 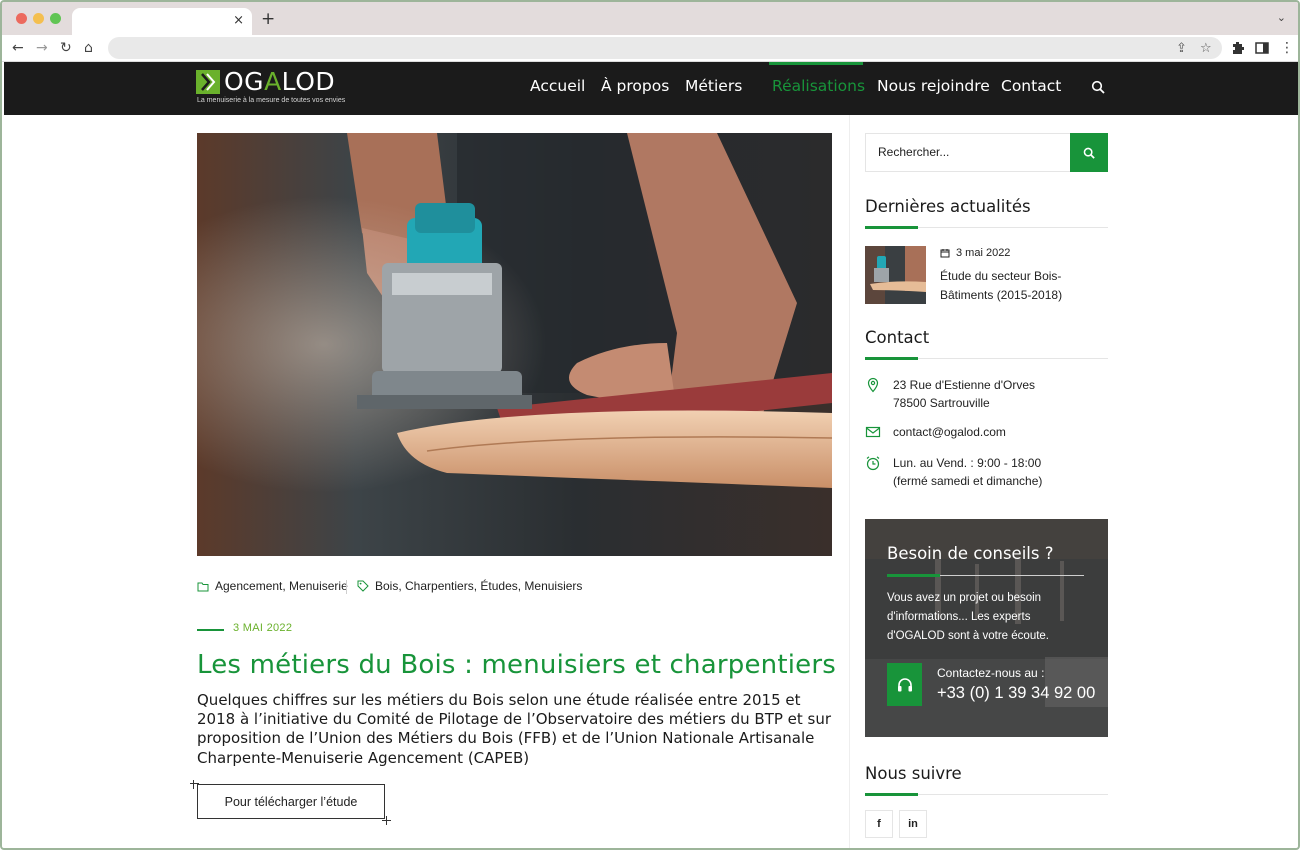 I want to click on tab-menu-icon: ⌄, so click(x=1281, y=17).